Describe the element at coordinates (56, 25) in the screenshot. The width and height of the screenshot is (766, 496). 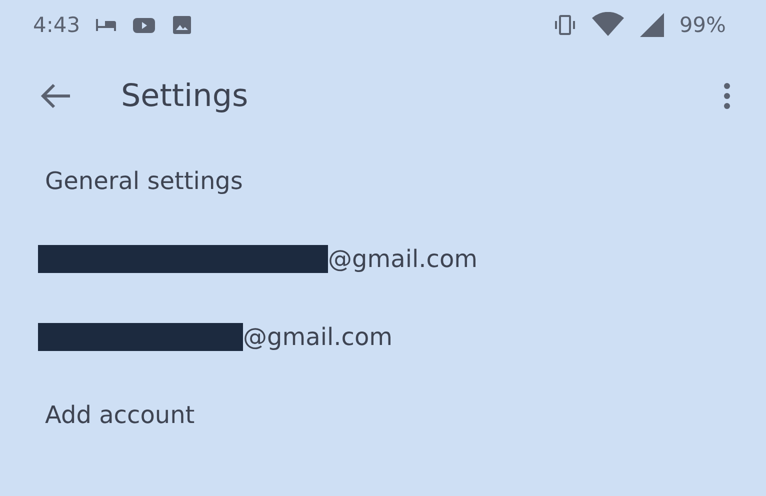
I see `status-time: 4:43` at that location.